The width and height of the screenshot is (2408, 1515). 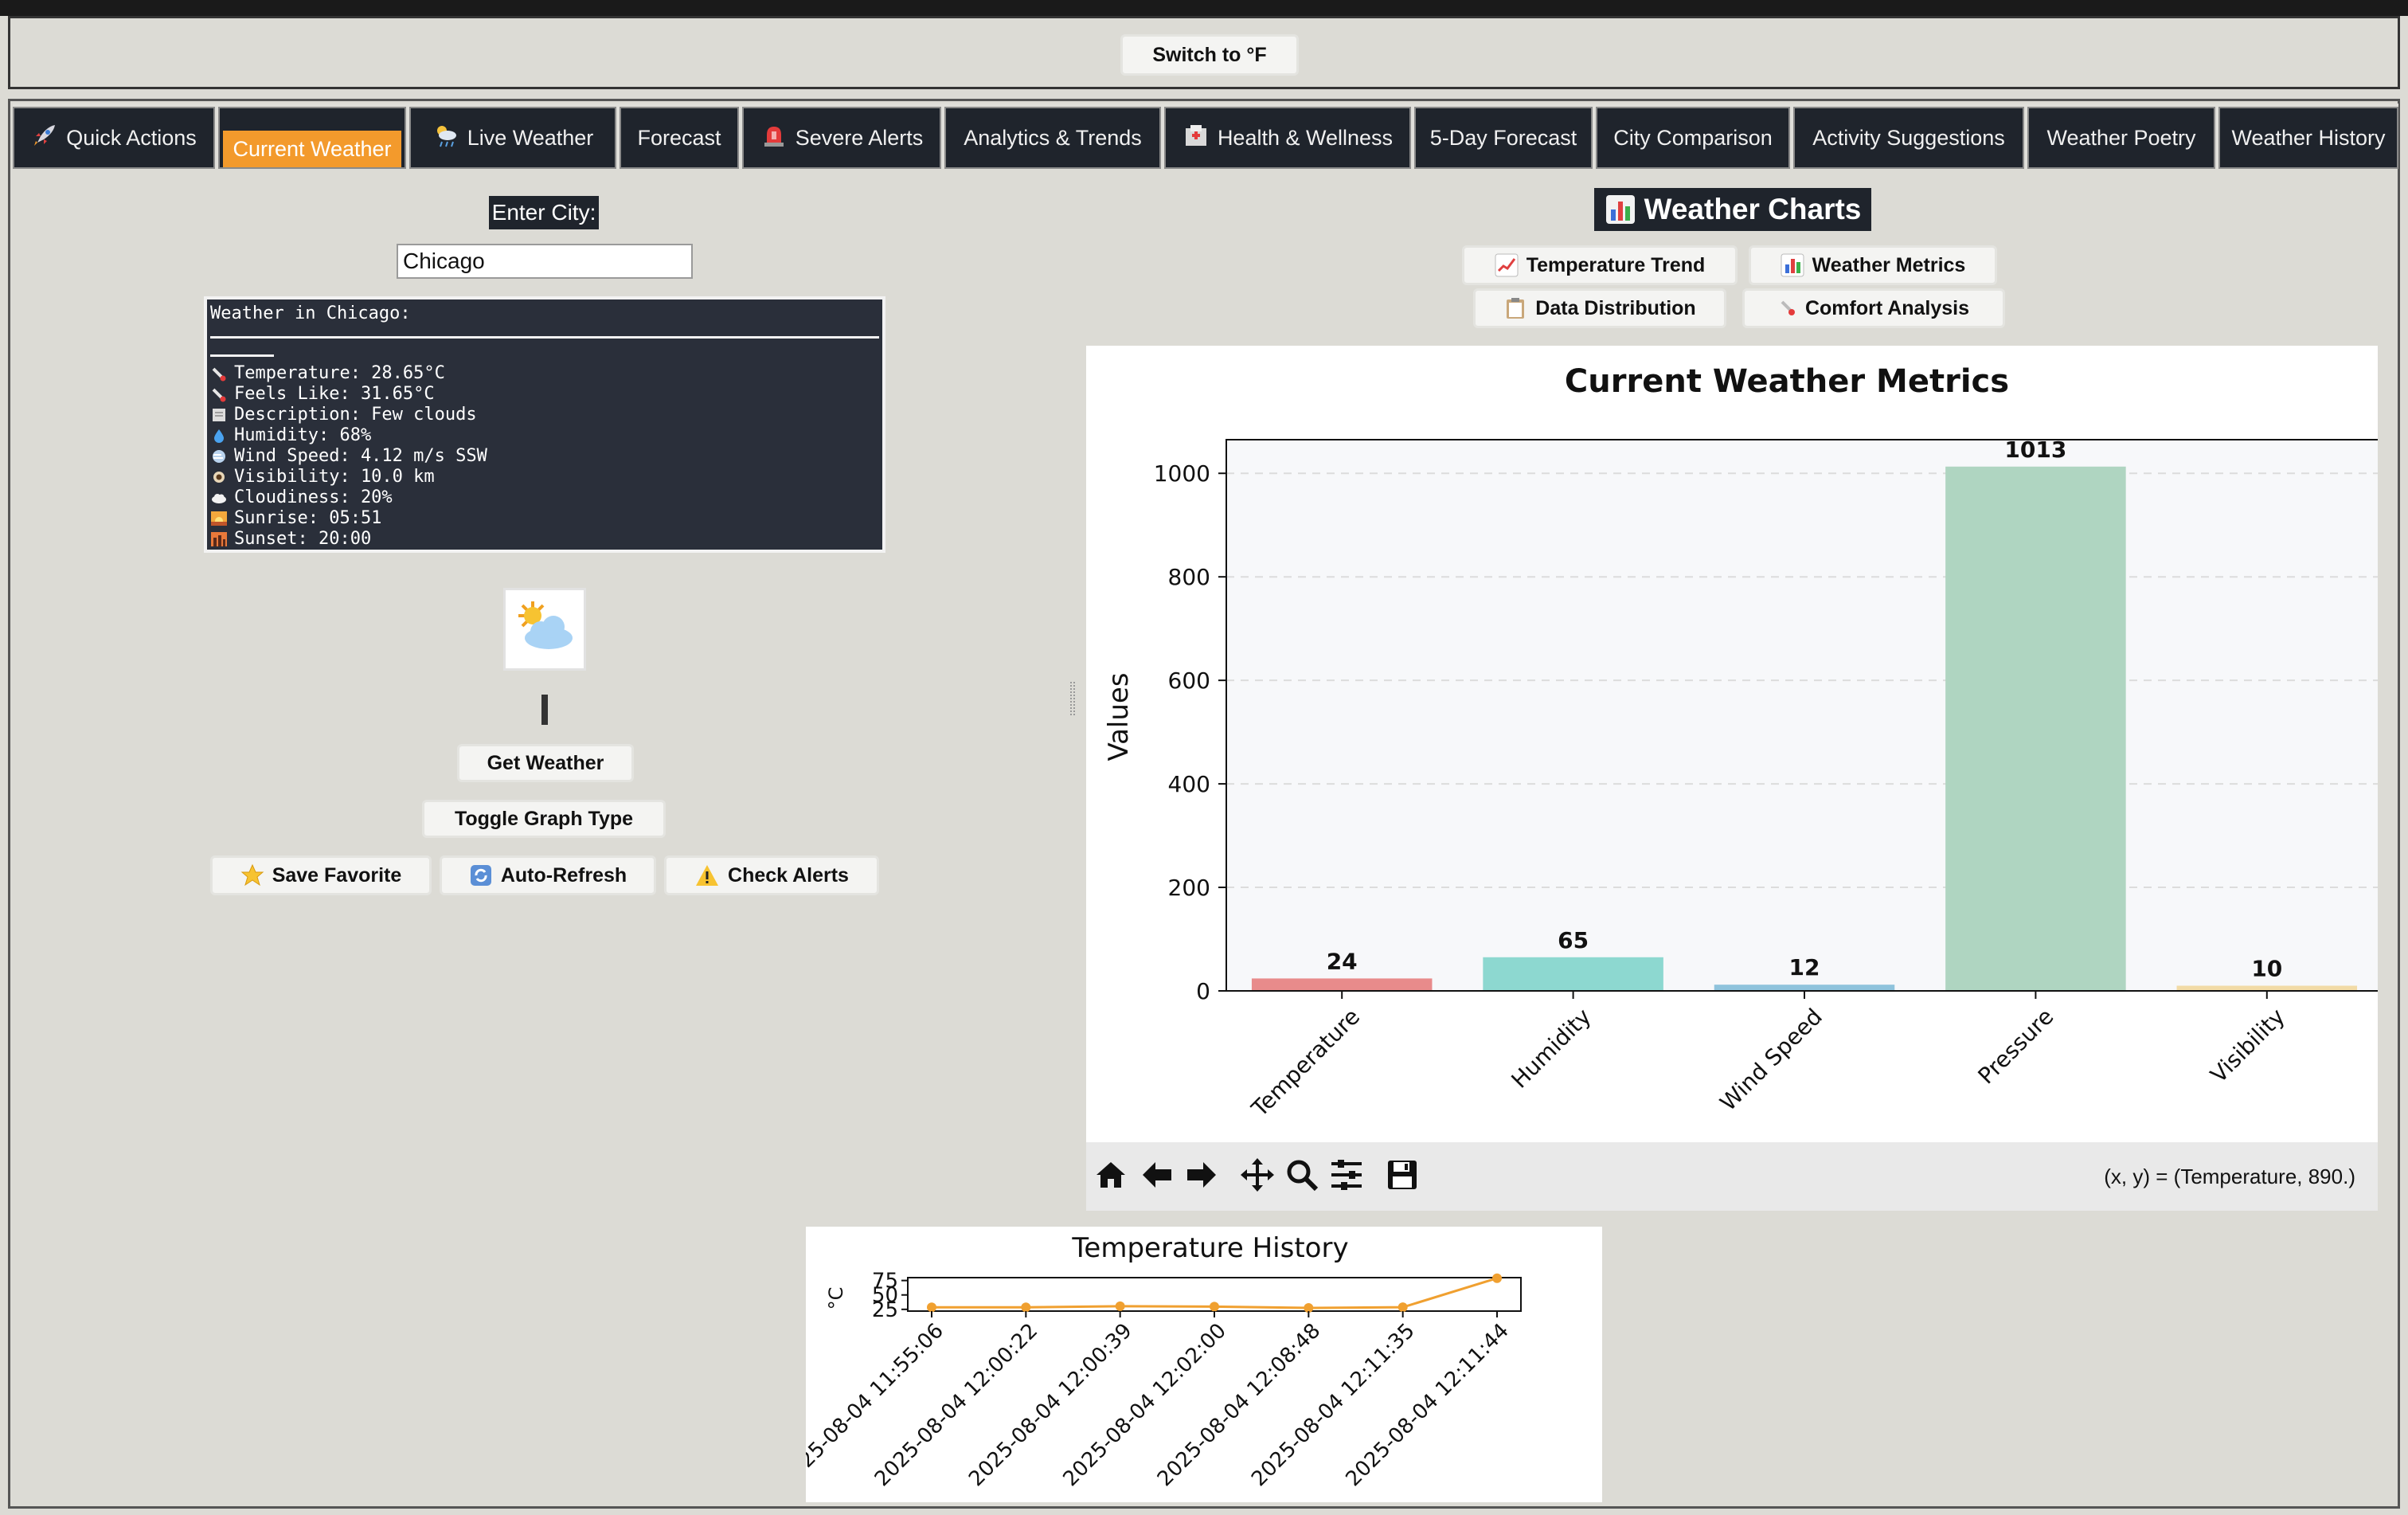 What do you see at coordinates (1732, 209) in the screenshot?
I see `weather-charts-title: Weather Charts` at bounding box center [1732, 209].